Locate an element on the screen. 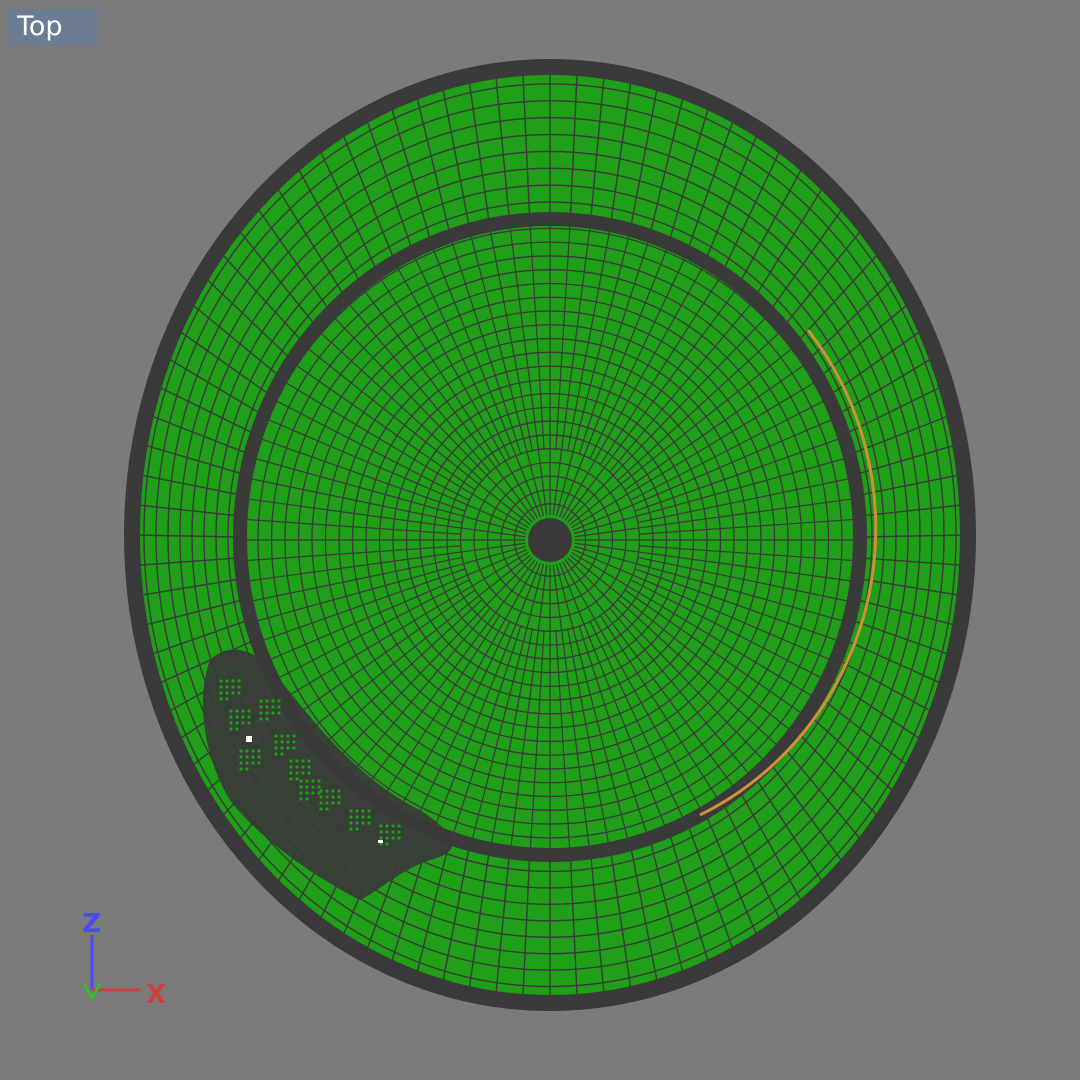 This screenshot has width=1080, height=1080. center-pole is located at coordinates (550, 540).